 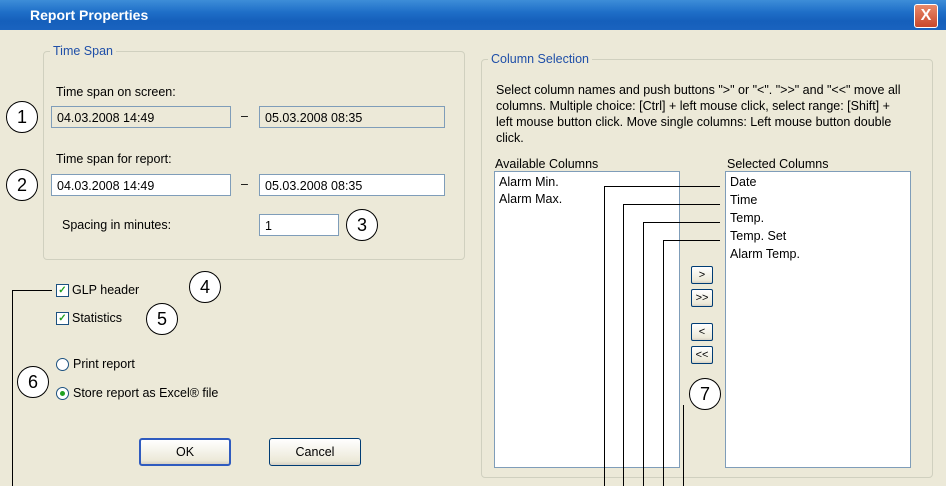 What do you see at coordinates (62, 318) in the screenshot?
I see `statistics-checkbox: ✓` at bounding box center [62, 318].